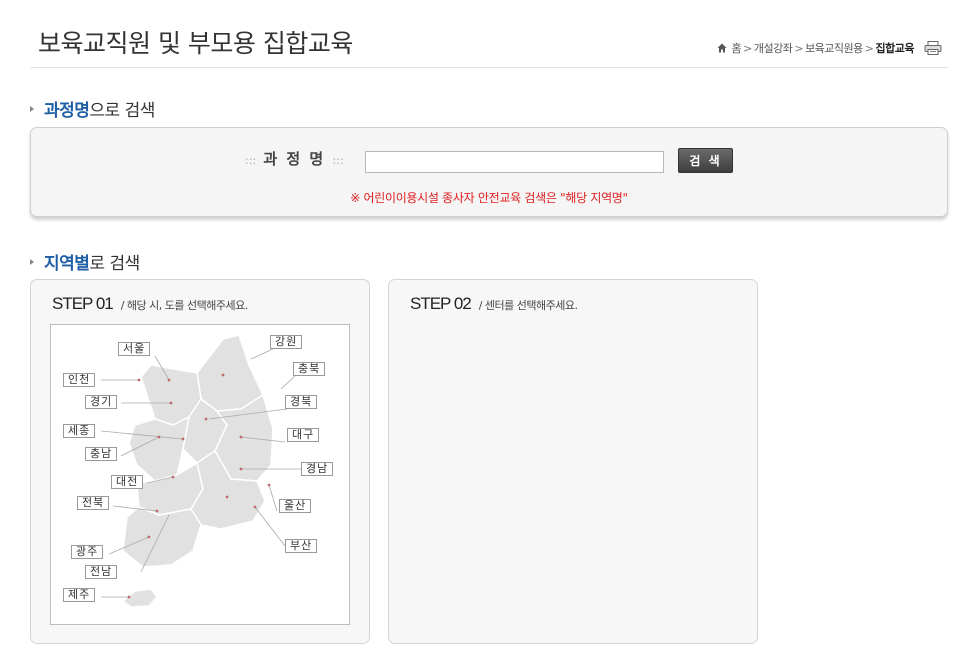 This screenshot has width=968, height=664. Describe the element at coordinates (83, 303) in the screenshot. I see `step1-title: STEP 01` at that location.